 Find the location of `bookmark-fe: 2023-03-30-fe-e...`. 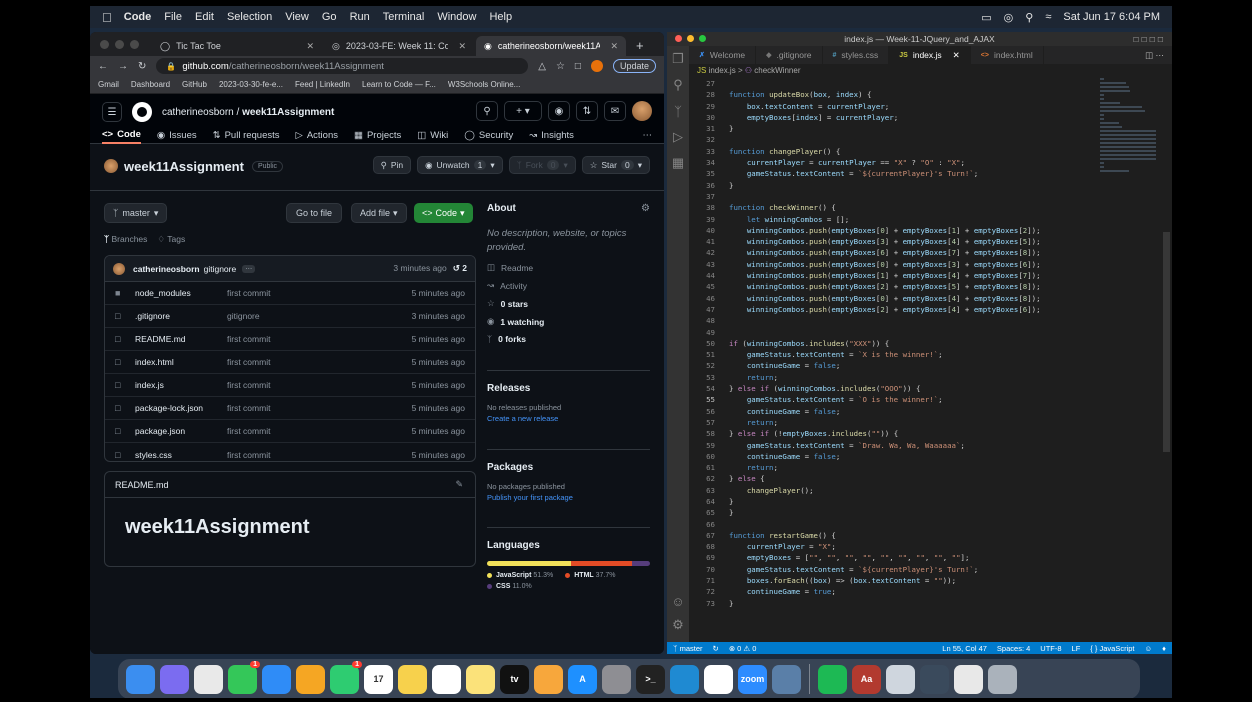

bookmark-fe: 2023-03-30-fe-e... is located at coordinates (251, 84).